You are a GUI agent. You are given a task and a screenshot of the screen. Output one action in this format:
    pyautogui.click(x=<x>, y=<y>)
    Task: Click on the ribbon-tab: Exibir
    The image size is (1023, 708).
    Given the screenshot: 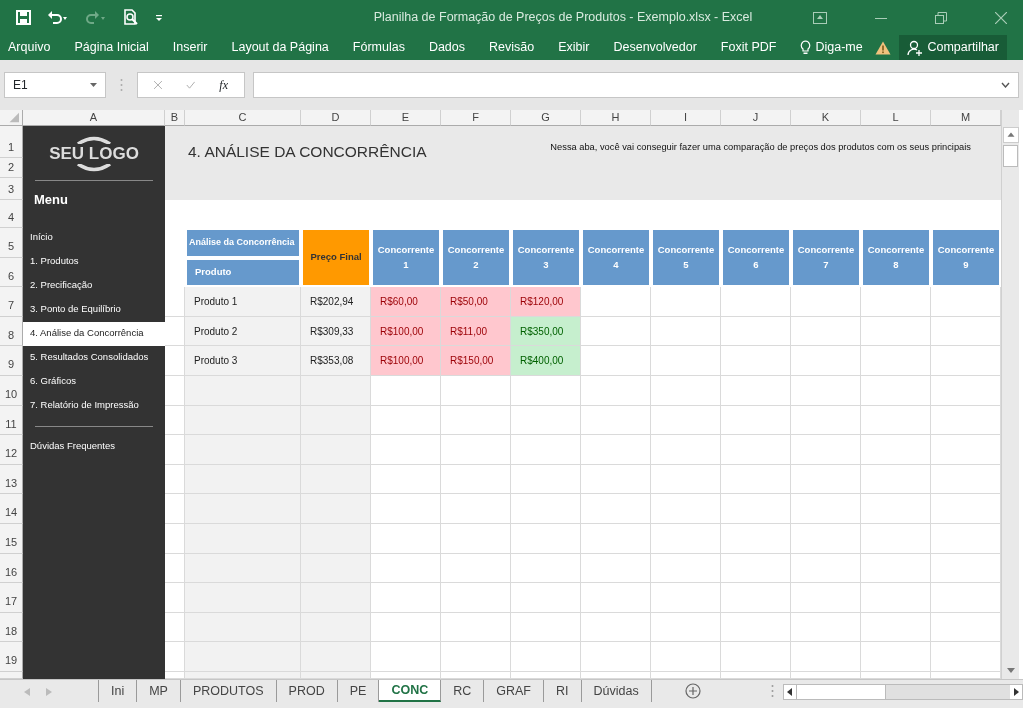 What is the action you would take?
    pyautogui.click(x=574, y=47)
    